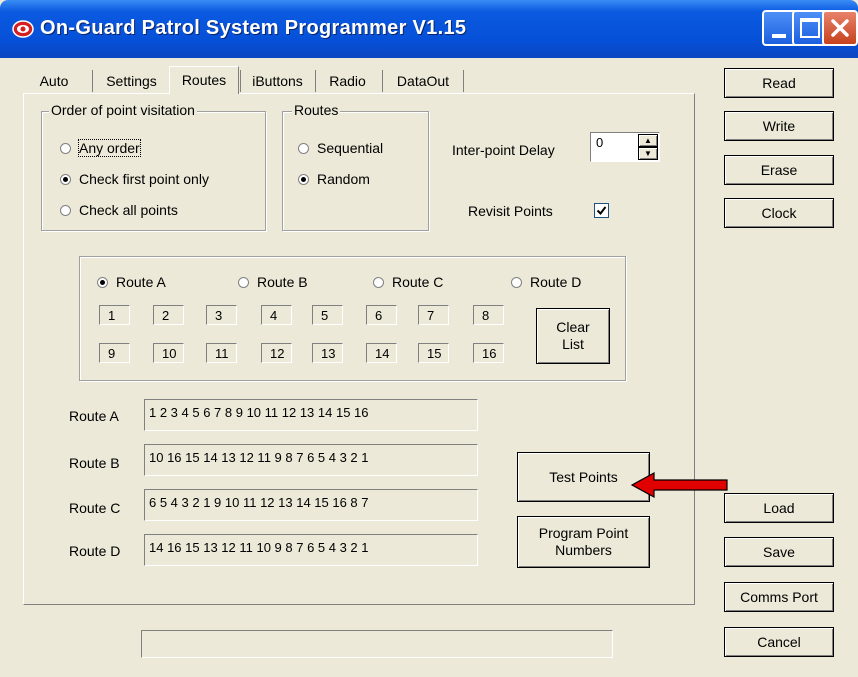  Describe the element at coordinates (779, 126) in the screenshot. I see `write-button: Write` at that location.